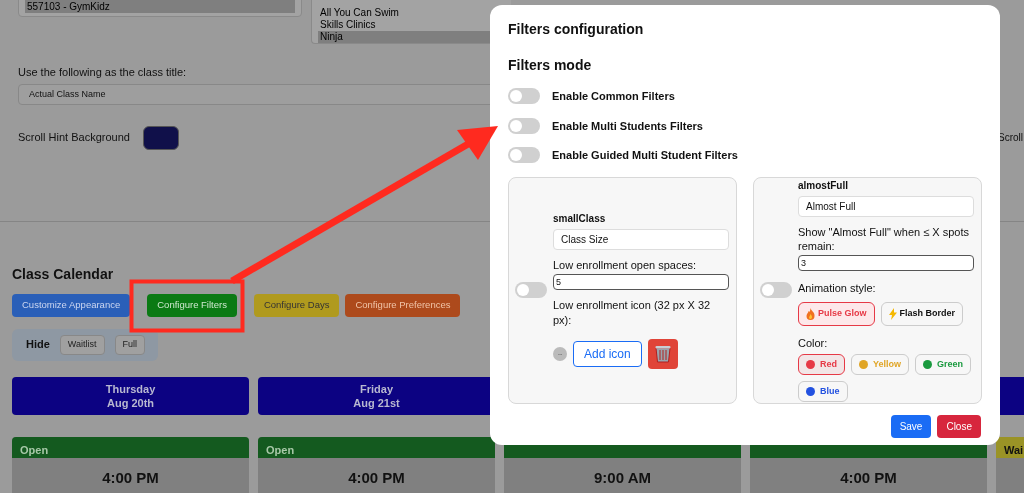 This screenshot has height=493, width=1024. Describe the element at coordinates (886, 263) in the screenshot. I see `input-field: 3` at that location.